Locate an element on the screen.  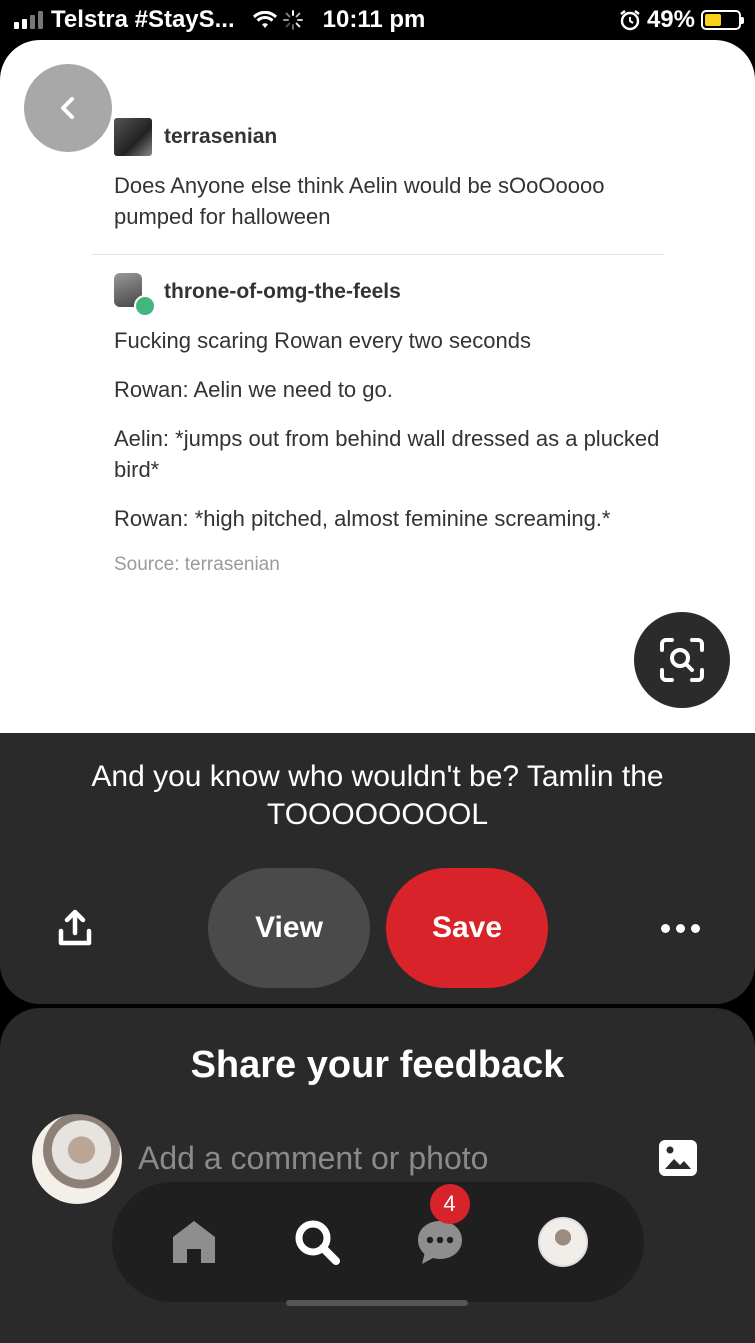
share-button is located at coordinates (75, 929).